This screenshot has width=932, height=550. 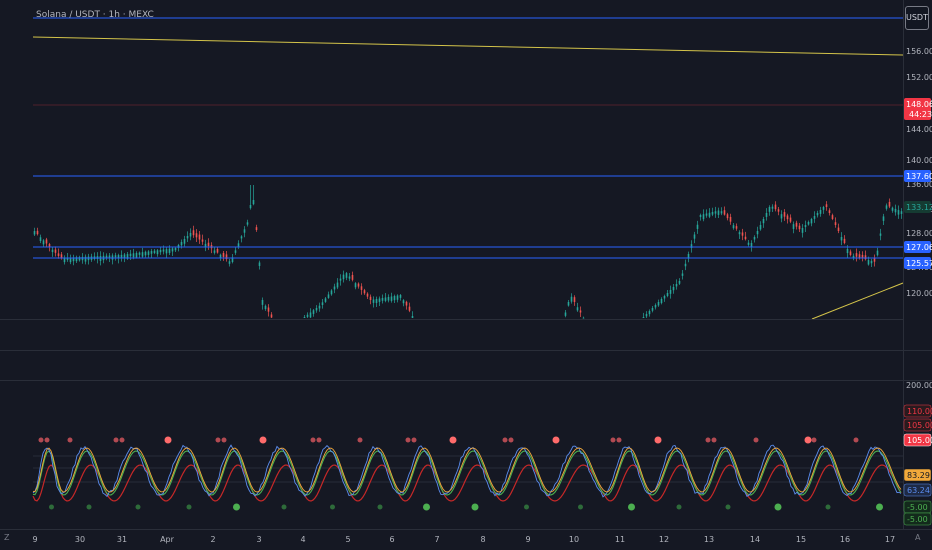 I want to click on price-tick-label: 144.00, so click(x=919, y=129).